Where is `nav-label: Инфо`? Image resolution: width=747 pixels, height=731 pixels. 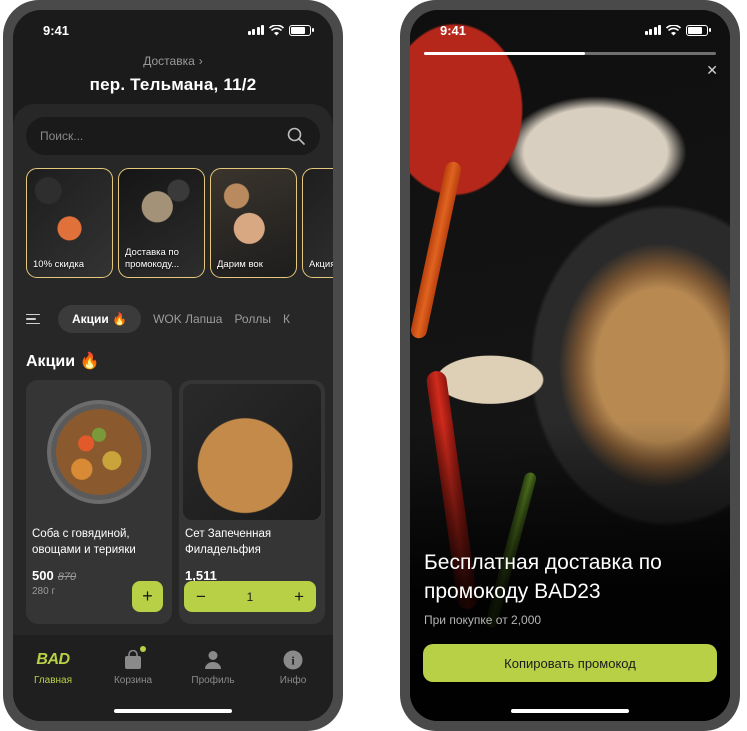 nav-label: Инфо is located at coordinates (293, 680).